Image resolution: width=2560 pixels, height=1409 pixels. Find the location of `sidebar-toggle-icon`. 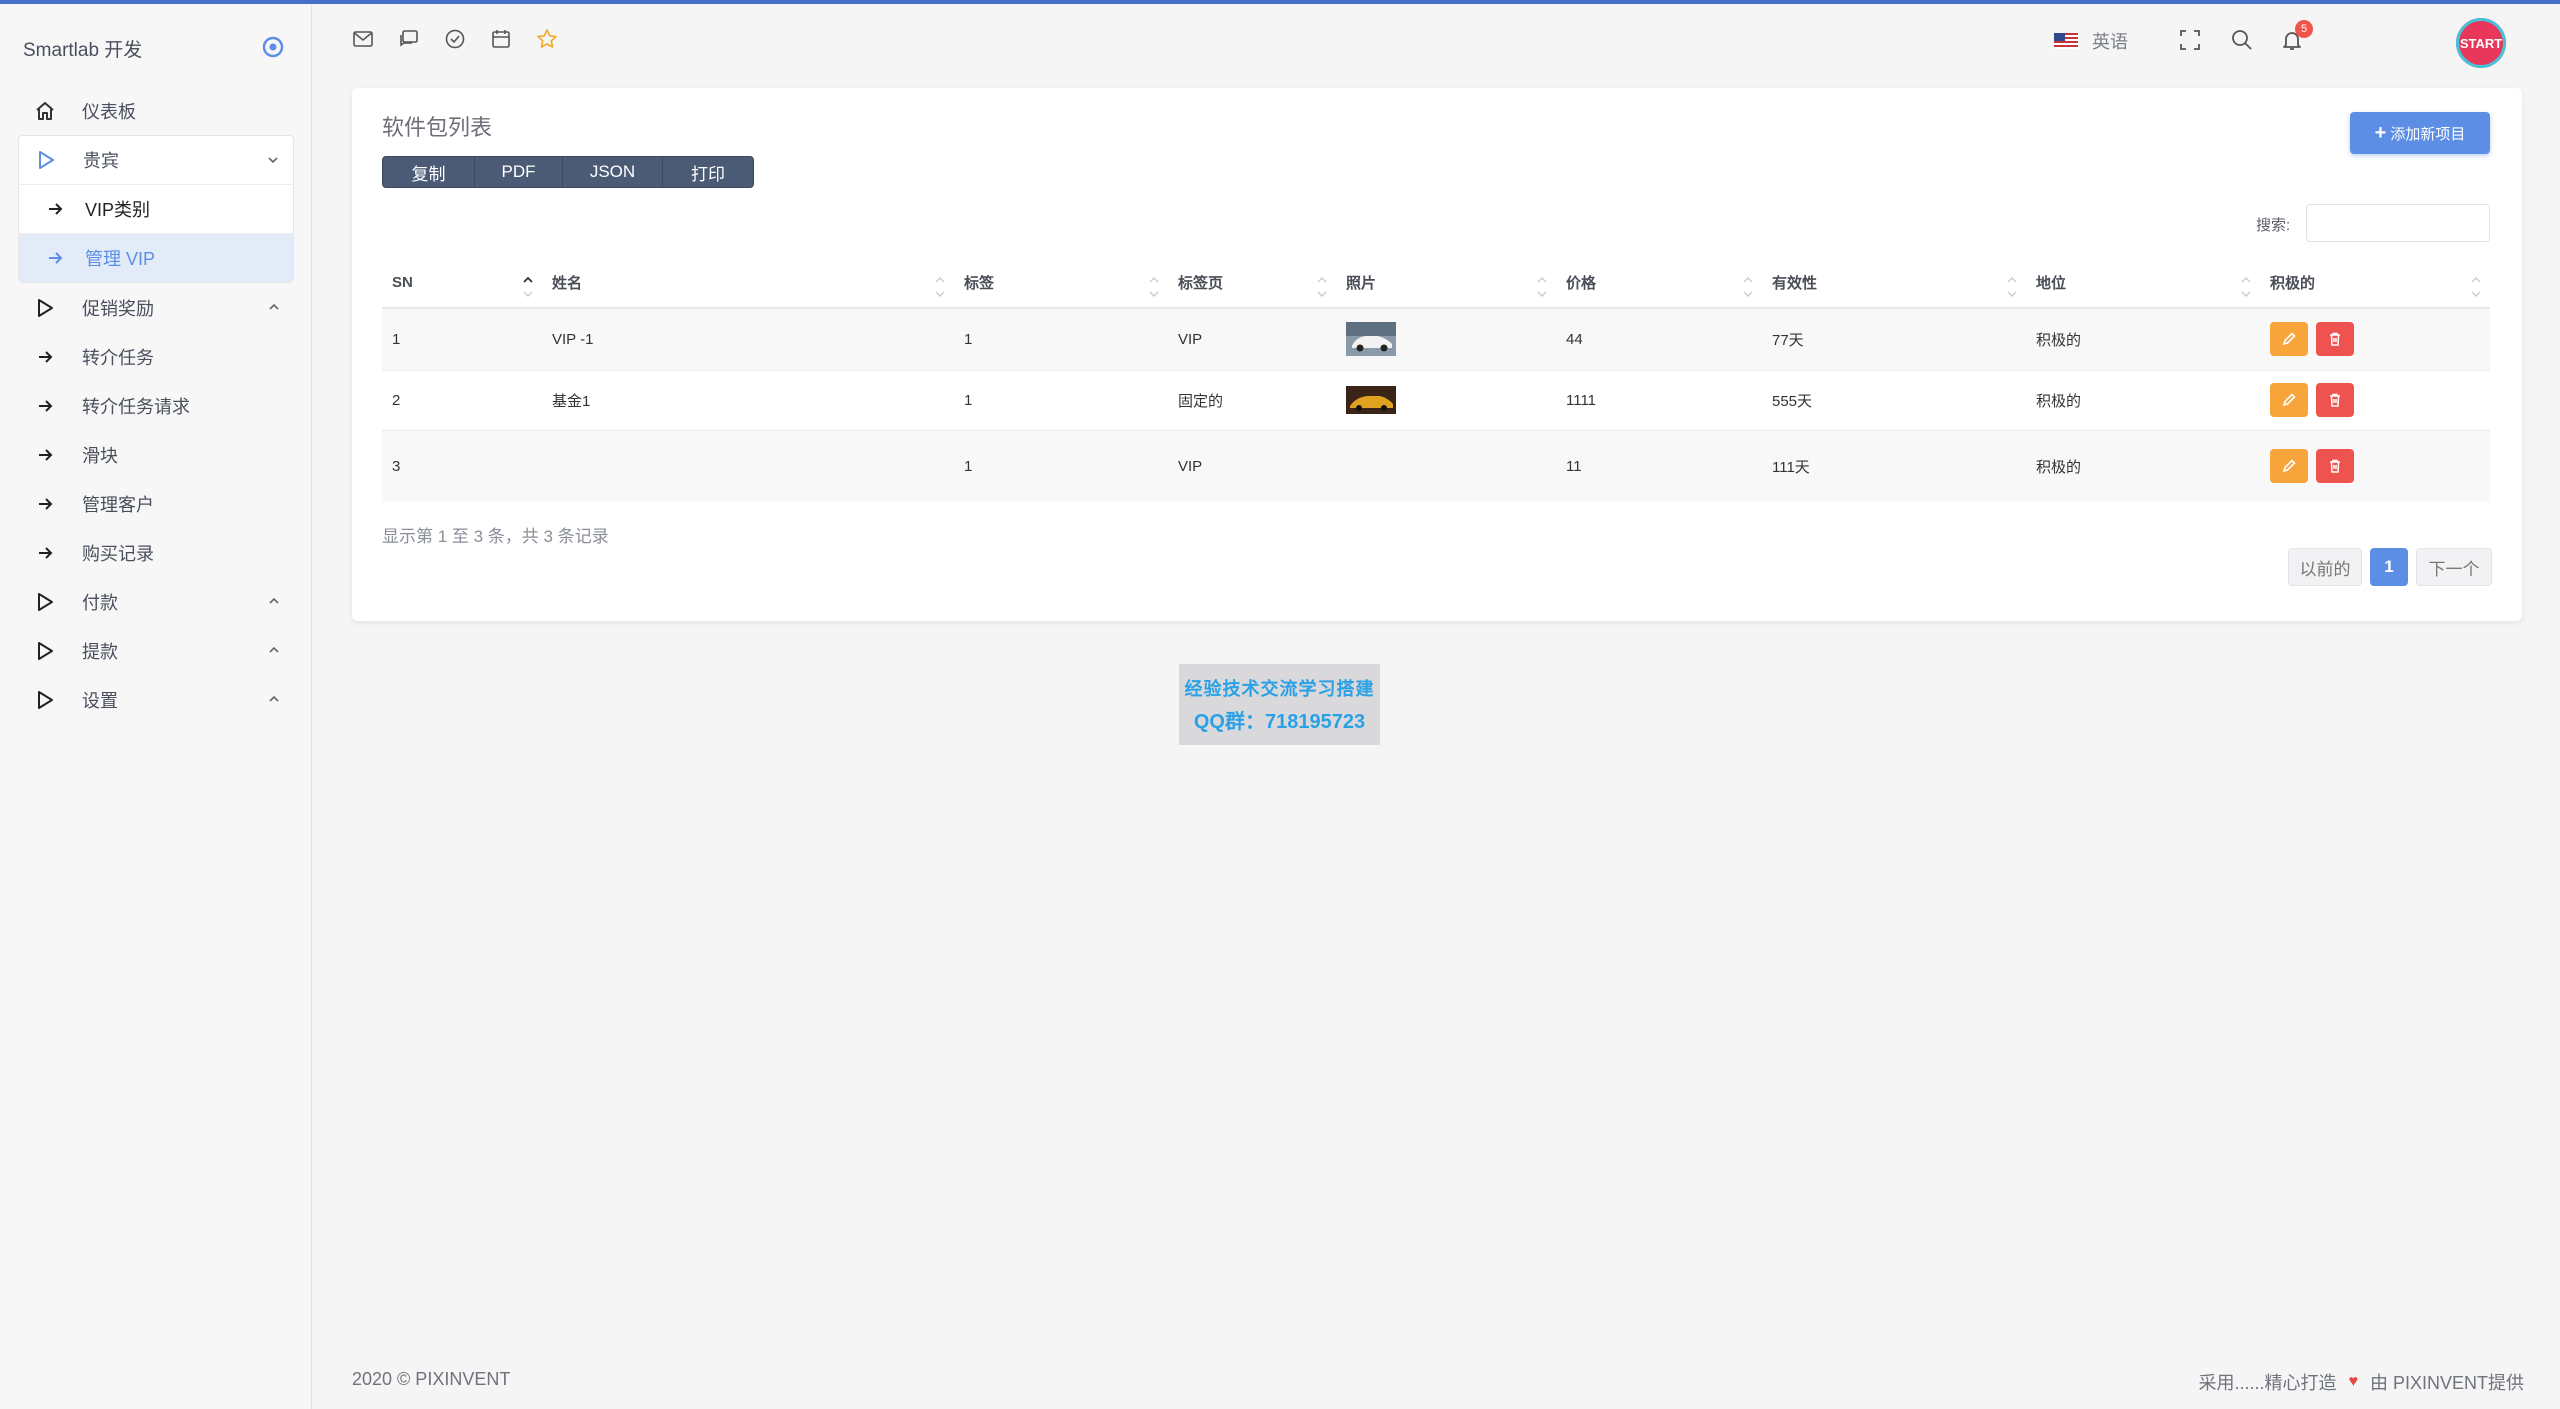

sidebar-toggle-icon is located at coordinates (273, 47).